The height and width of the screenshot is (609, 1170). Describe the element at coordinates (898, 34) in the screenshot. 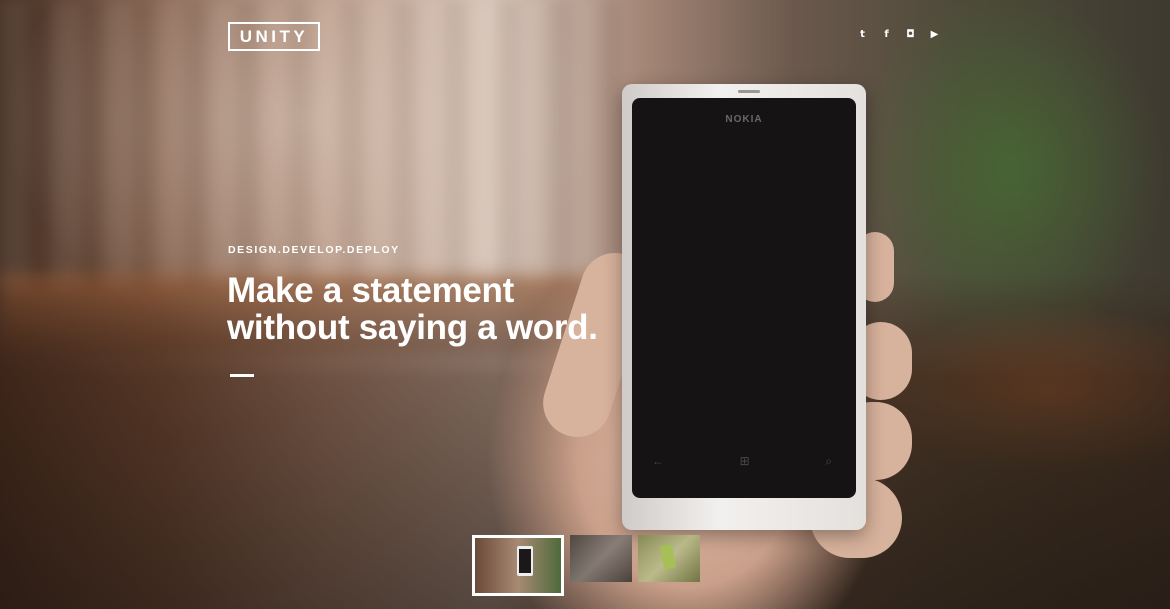

I see `social-links: t f ◘ ▶` at that location.